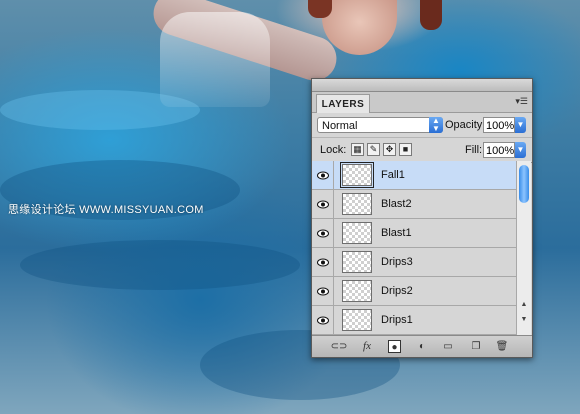 The image size is (580, 414). I want to click on layer-row-drips3: Drips3, so click(414, 262).